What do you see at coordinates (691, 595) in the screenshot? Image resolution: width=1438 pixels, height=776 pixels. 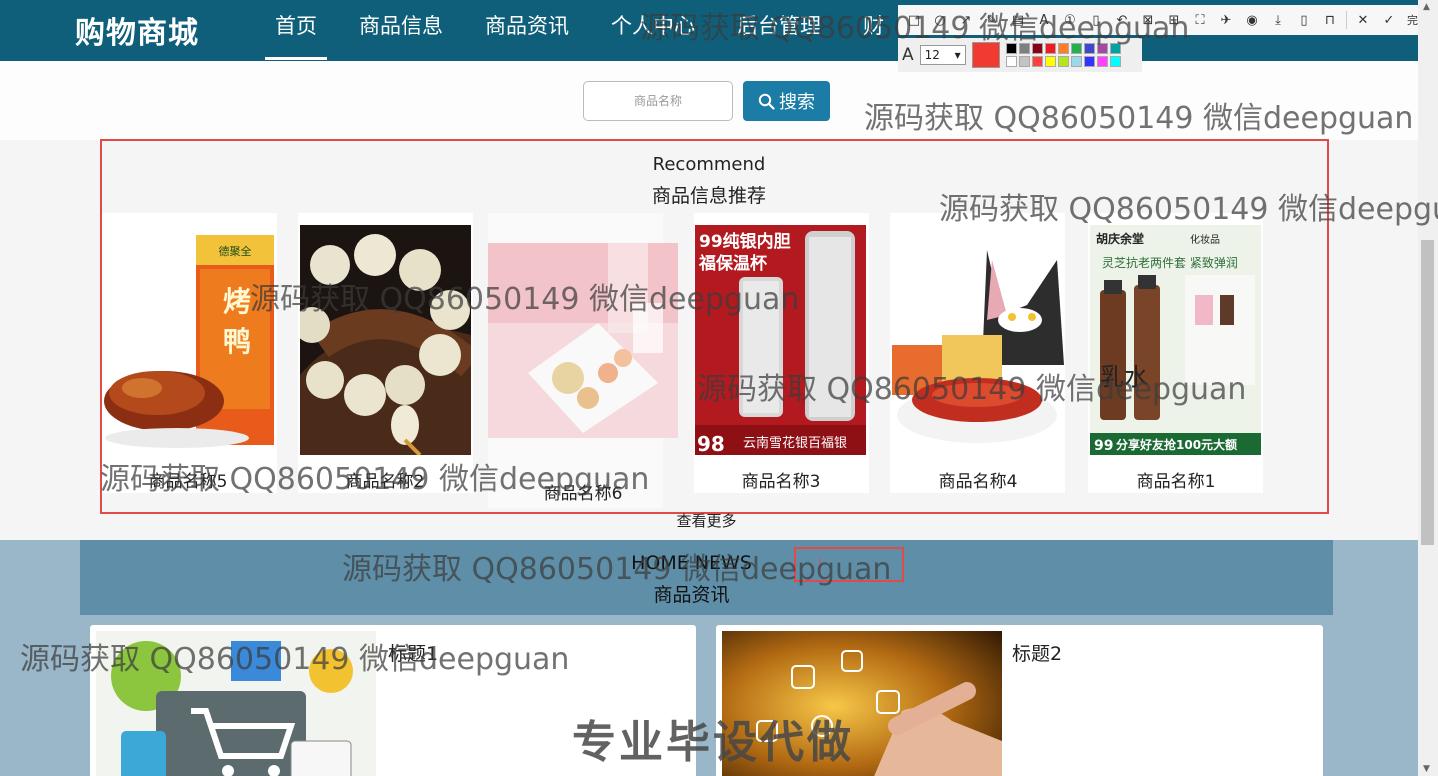 I see `news-title-cn: 商品资讯` at bounding box center [691, 595].